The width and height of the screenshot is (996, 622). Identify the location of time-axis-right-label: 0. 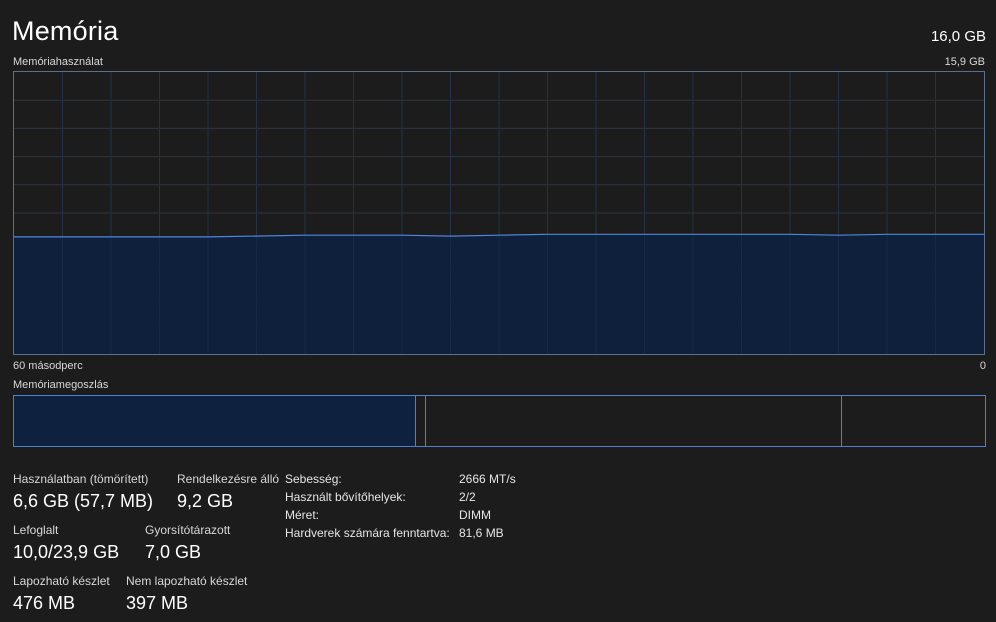
(982, 366).